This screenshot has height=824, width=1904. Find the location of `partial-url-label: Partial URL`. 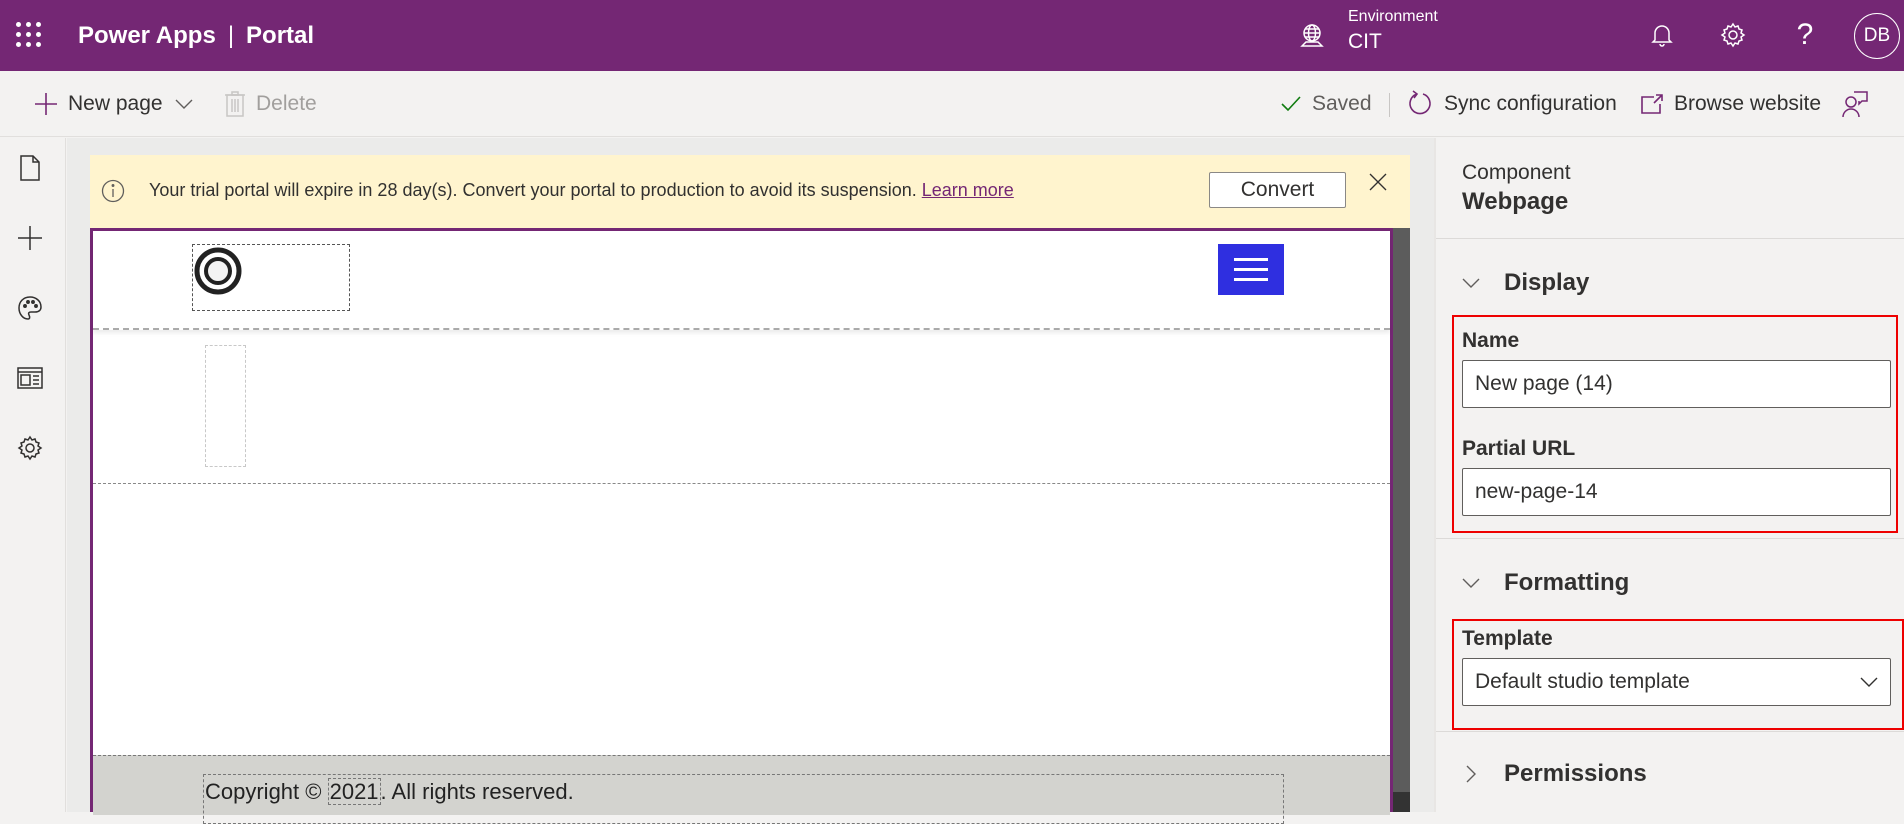

partial-url-label: Partial URL is located at coordinates (1519, 448).